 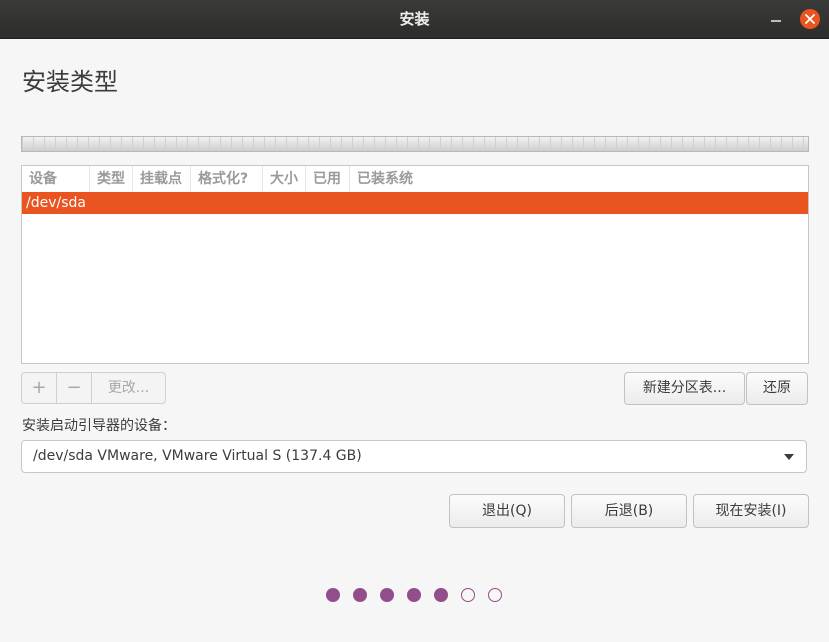 I want to click on back-button: 后退(B), so click(x=629, y=511).